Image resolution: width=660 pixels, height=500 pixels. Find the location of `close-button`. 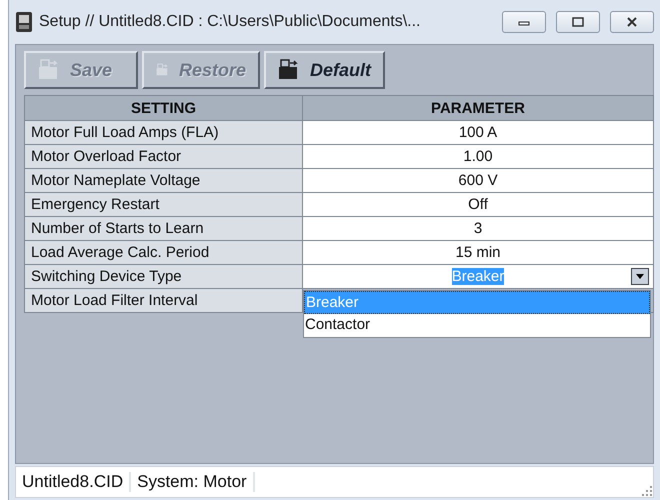

close-button is located at coordinates (632, 22).